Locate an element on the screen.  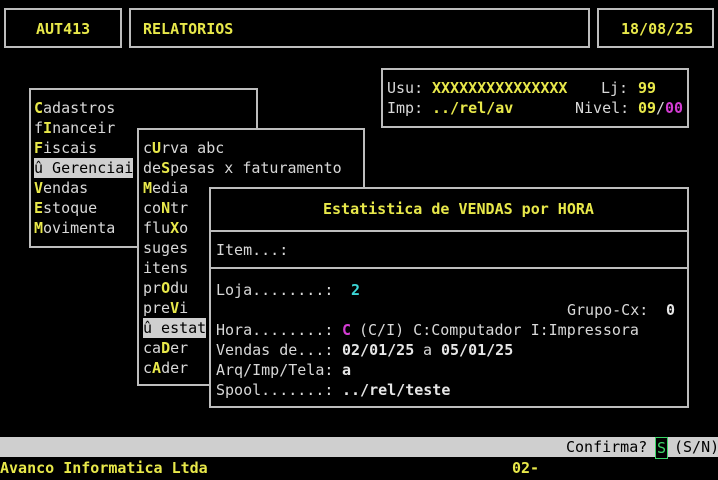
menu-item-text: û Gerenciai is located at coordinates (84, 168).